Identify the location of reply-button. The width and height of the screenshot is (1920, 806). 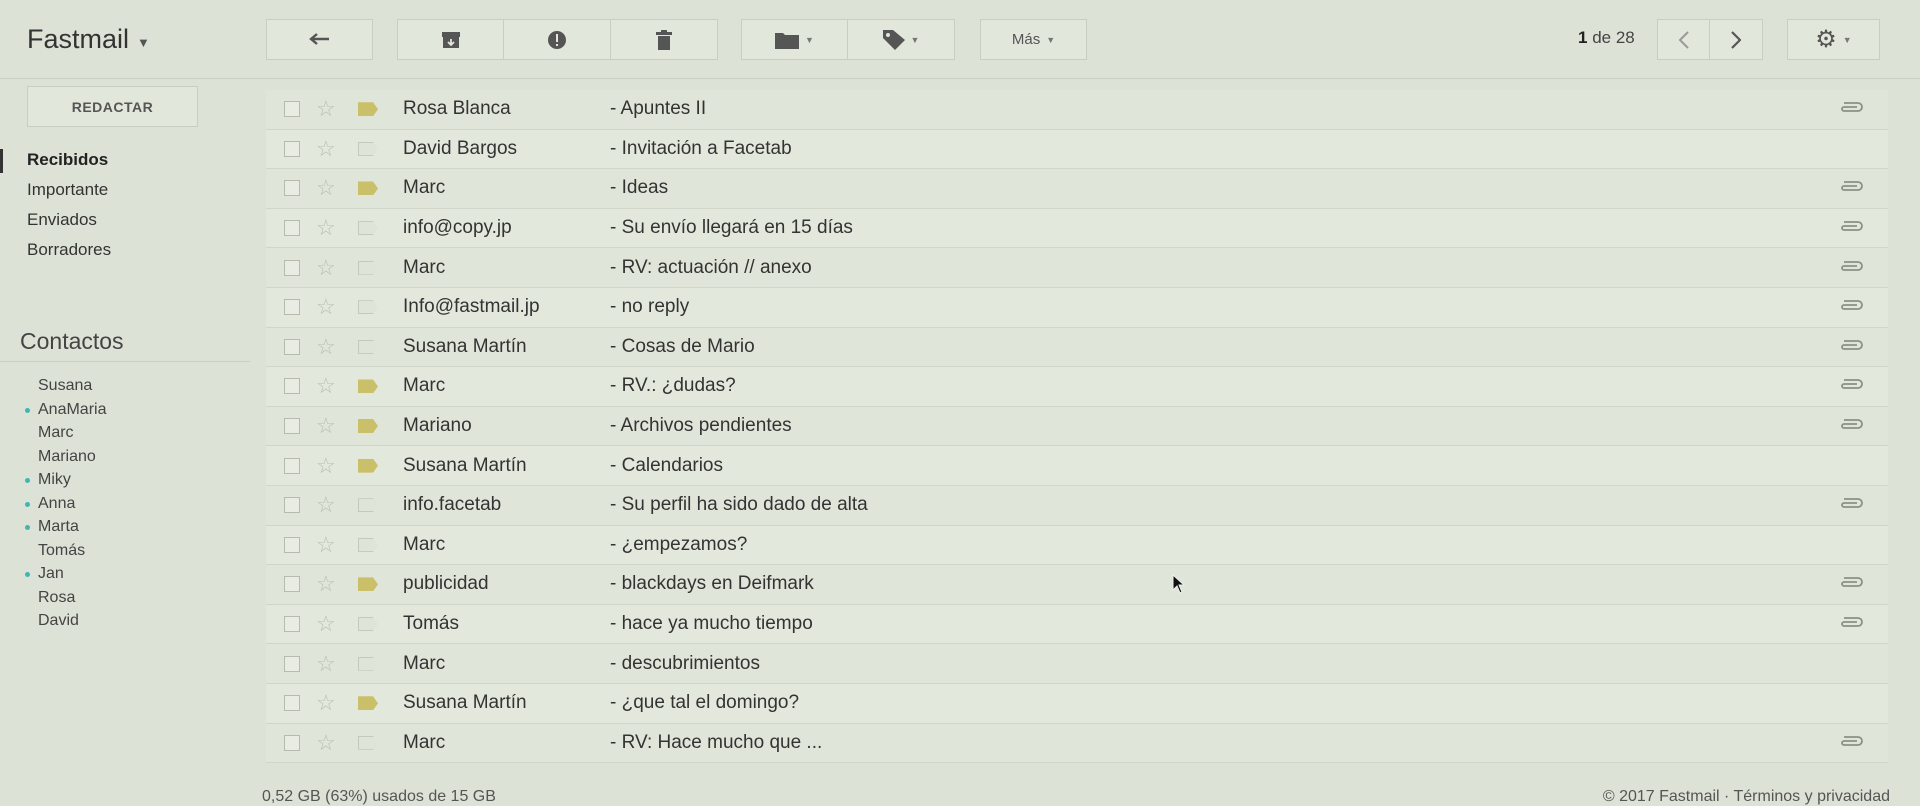
(319, 39).